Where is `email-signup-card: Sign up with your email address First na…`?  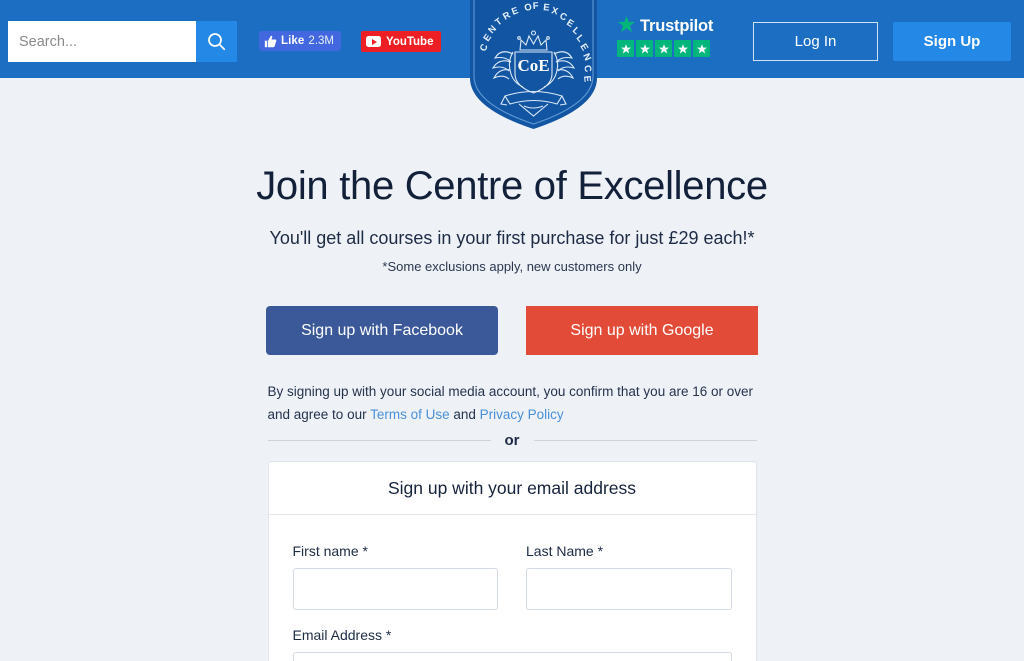 email-signup-card: Sign up with your email address First na… is located at coordinates (512, 561).